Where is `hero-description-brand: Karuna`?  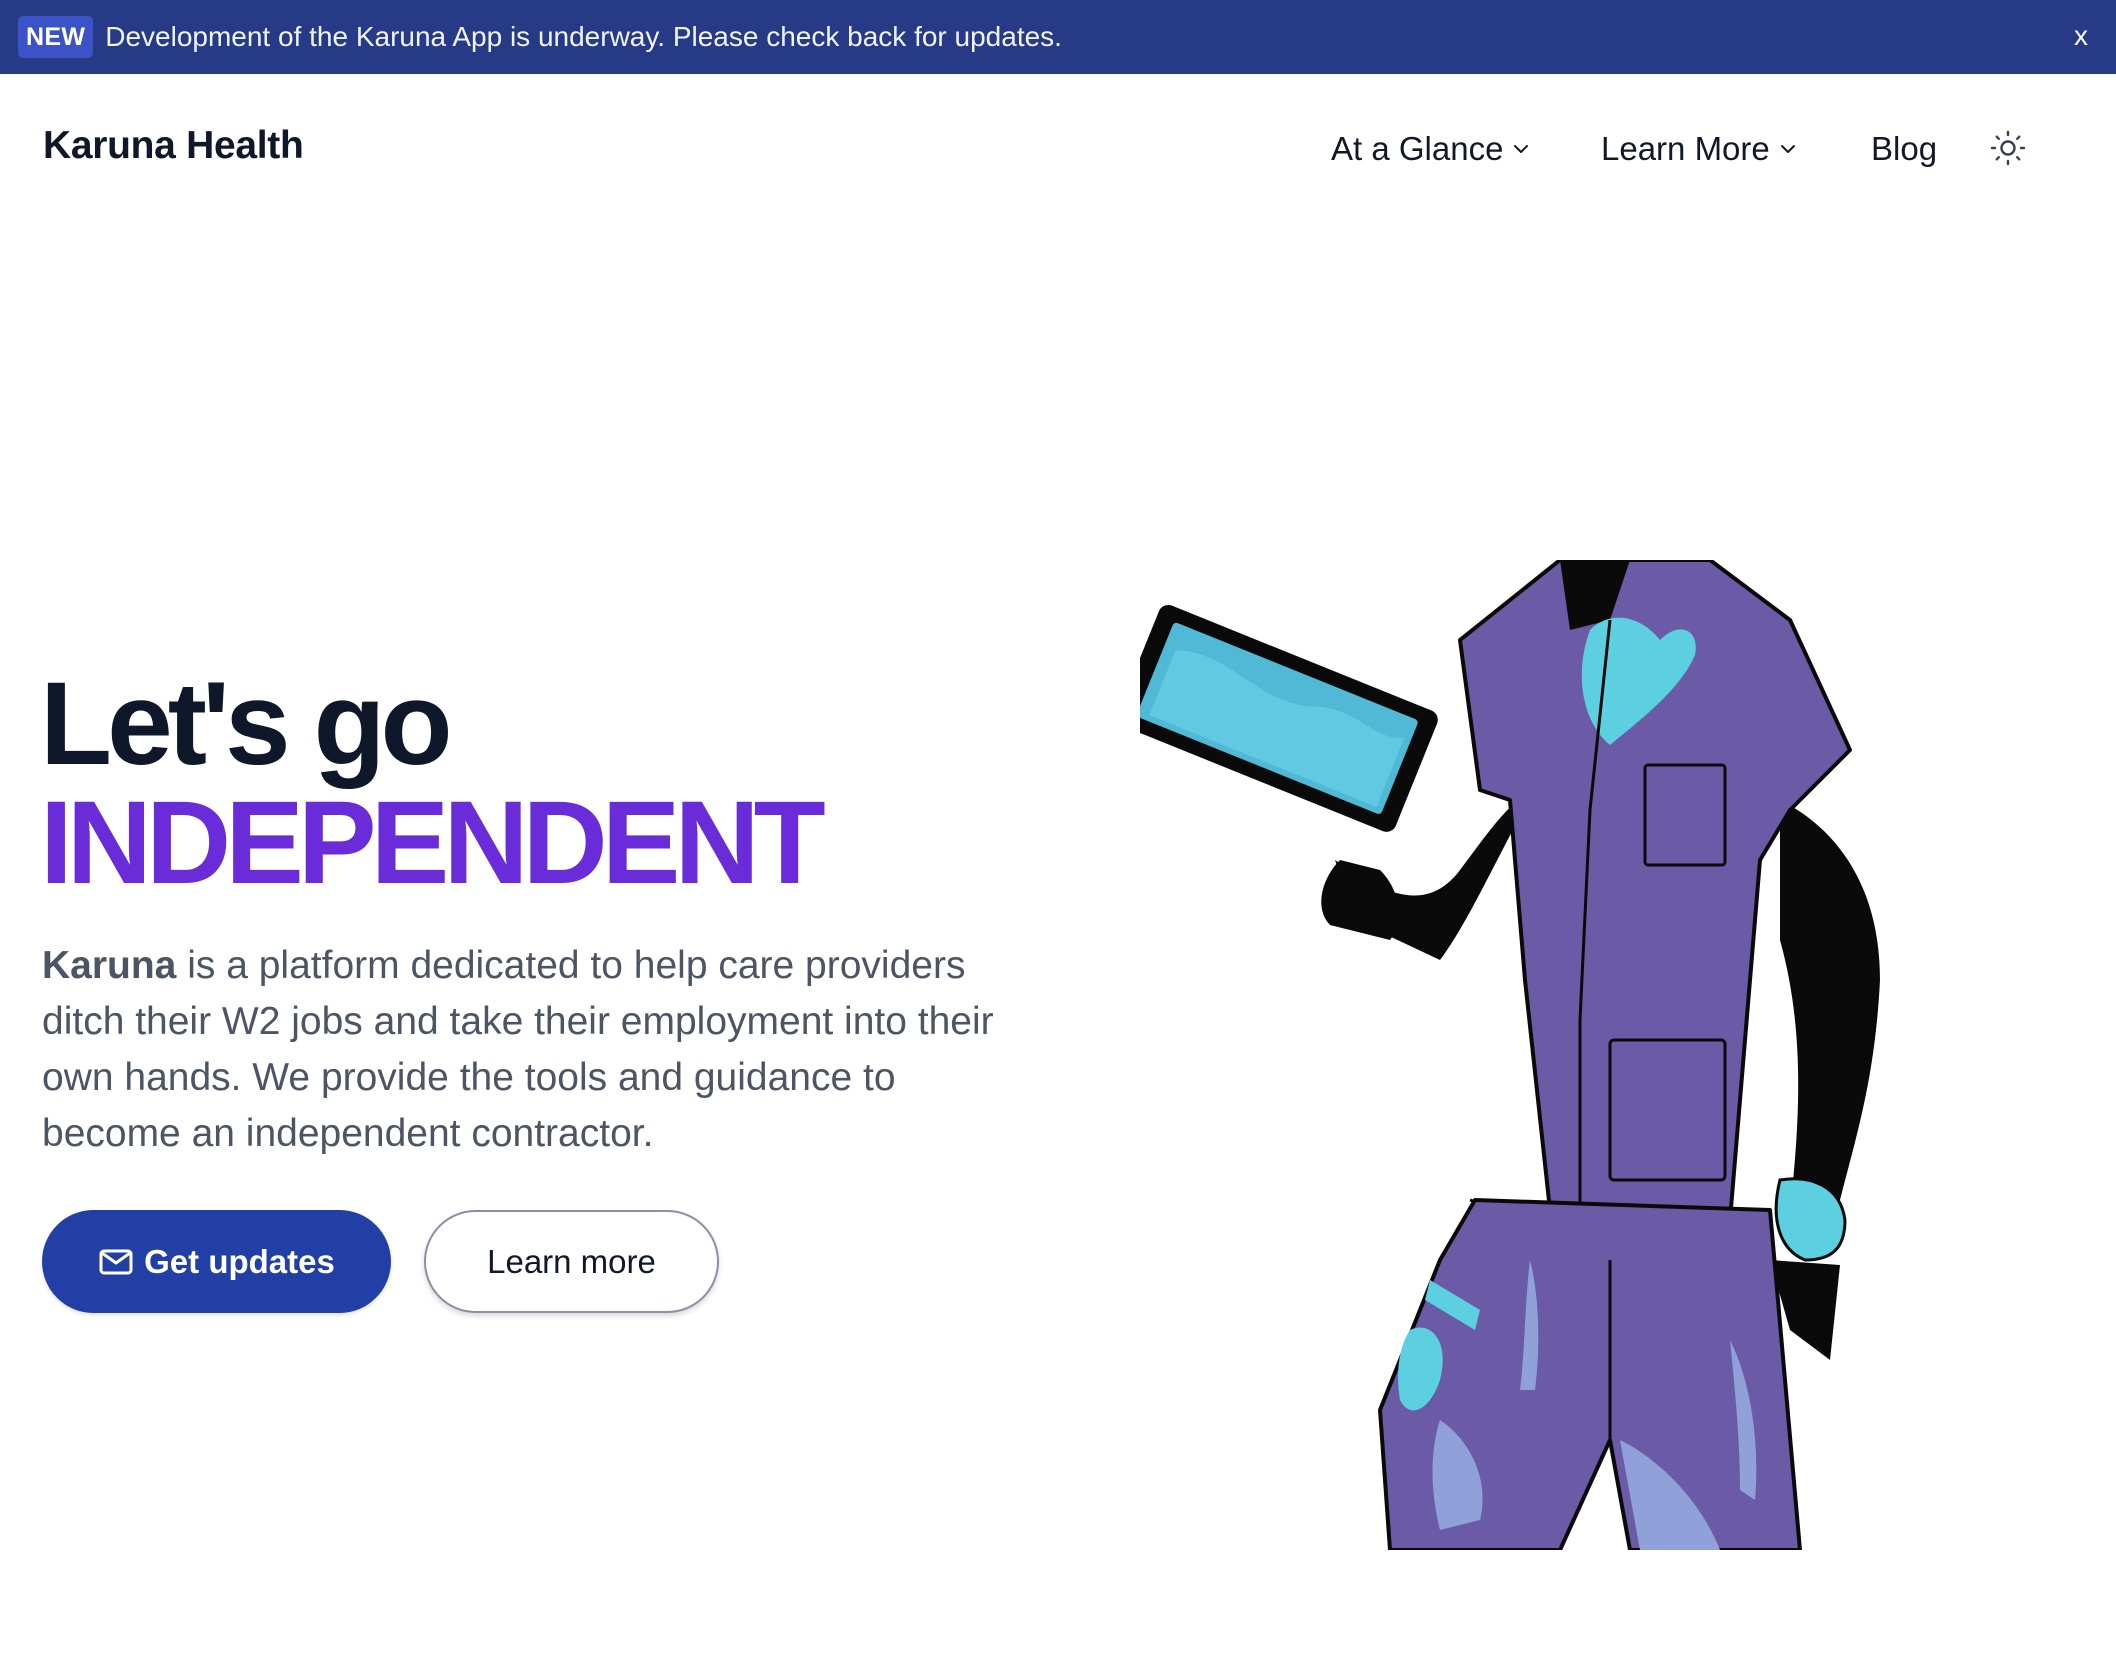
hero-description-brand: Karuna is located at coordinates (109, 965).